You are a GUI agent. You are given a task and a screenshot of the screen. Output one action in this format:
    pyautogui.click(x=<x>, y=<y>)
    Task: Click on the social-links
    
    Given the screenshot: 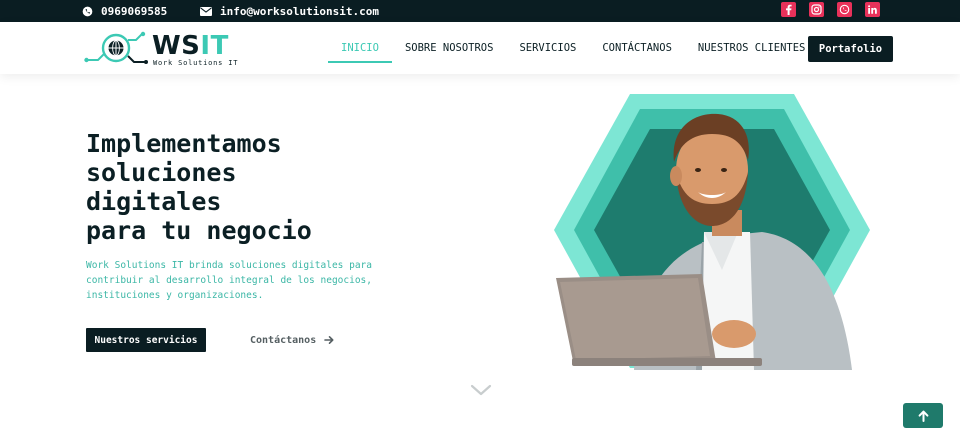 What is the action you would take?
    pyautogui.click(x=830, y=9)
    